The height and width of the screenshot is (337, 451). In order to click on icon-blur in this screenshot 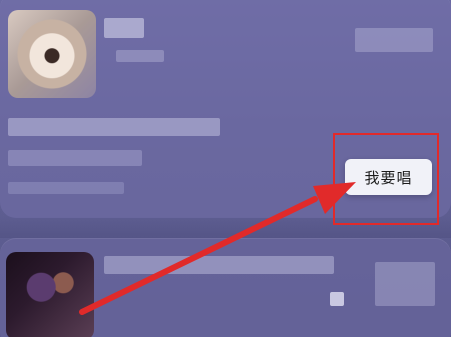, I will do `click(337, 299)`.